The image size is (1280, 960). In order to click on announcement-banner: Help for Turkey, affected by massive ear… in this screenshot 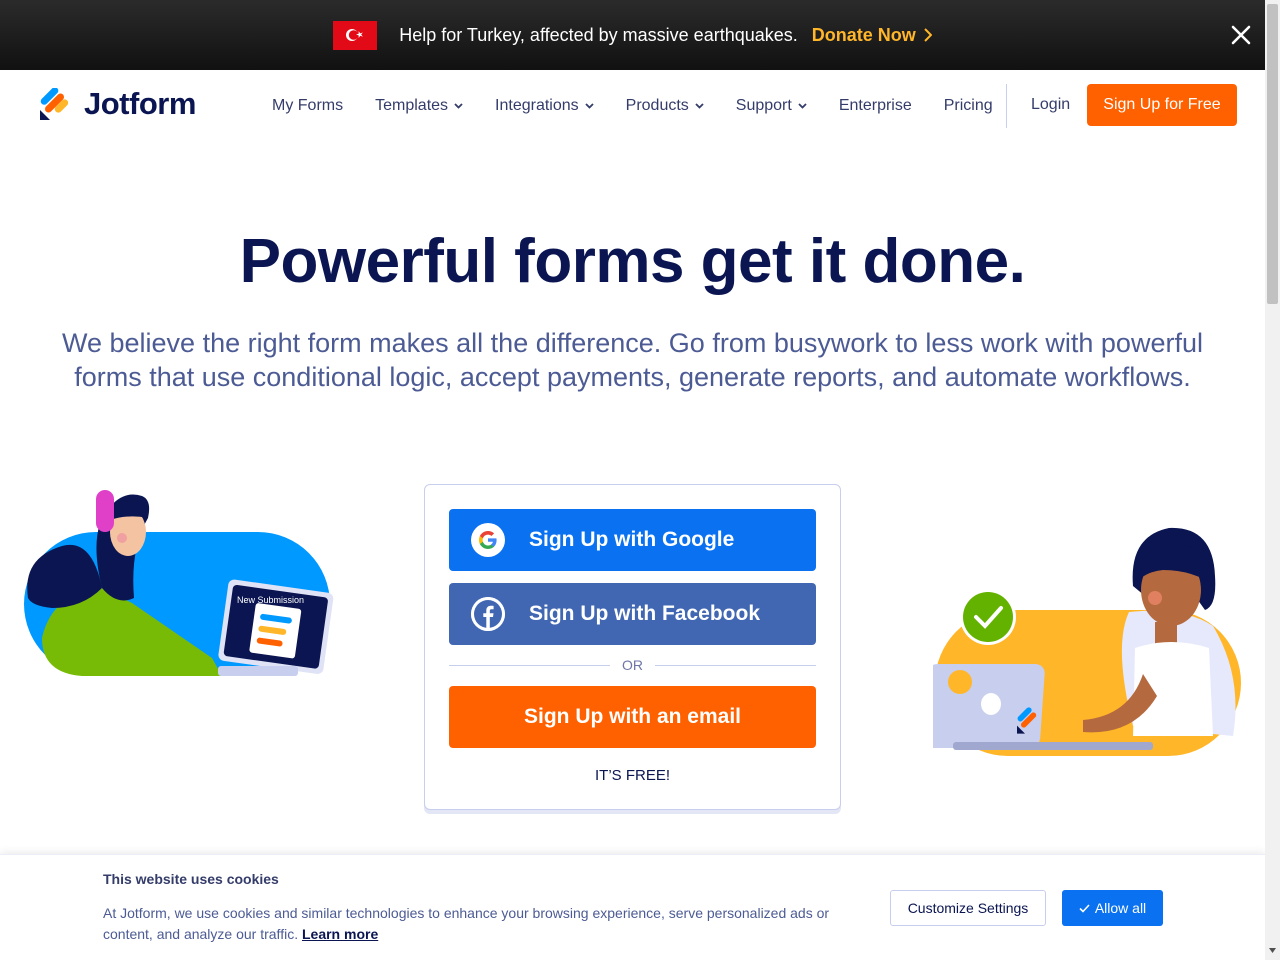, I will do `click(632, 35)`.